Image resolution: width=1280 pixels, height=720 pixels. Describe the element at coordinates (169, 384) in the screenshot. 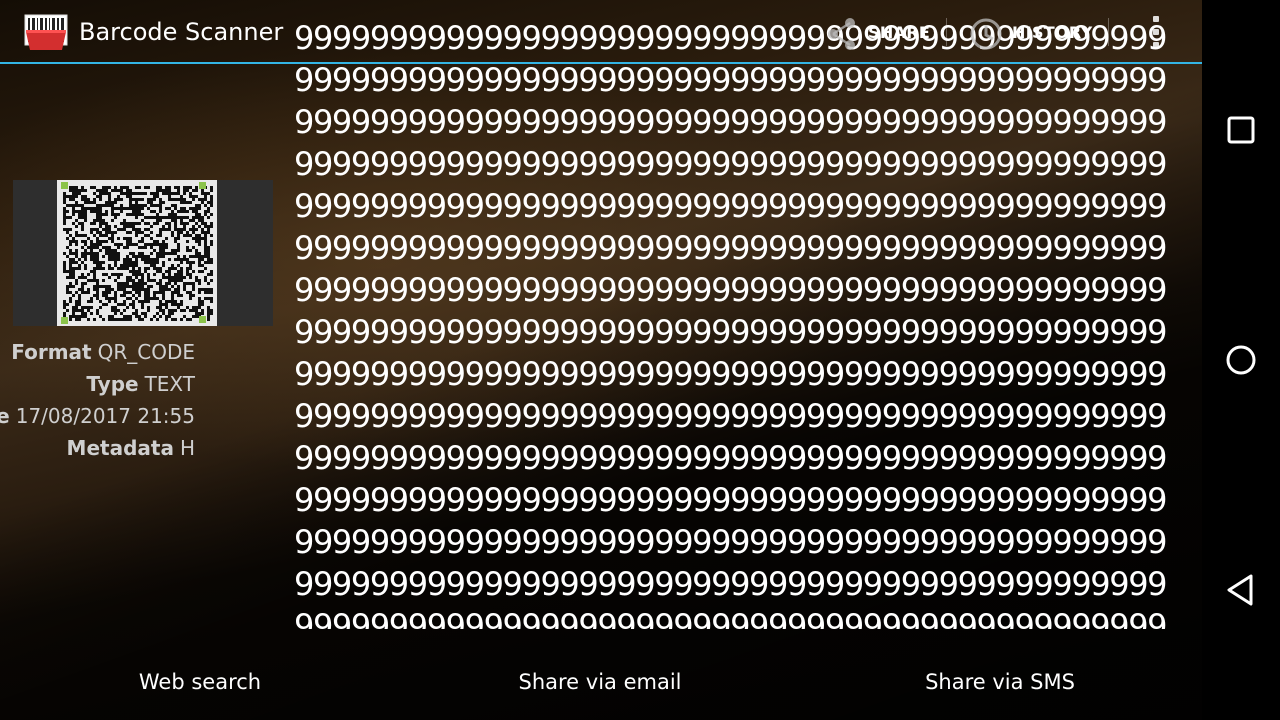

I see `type-value: TEXT` at that location.